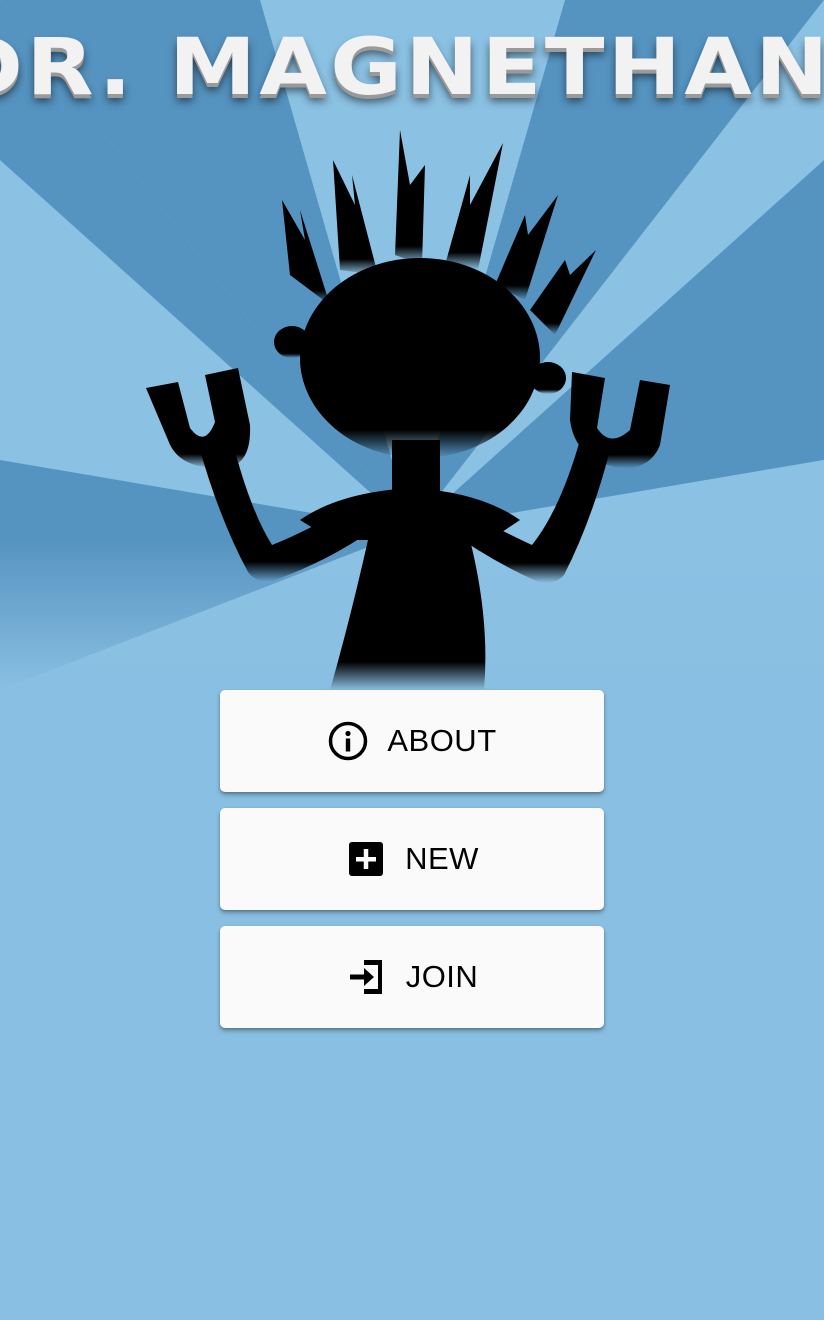 This screenshot has height=1320, width=824. I want to click on join-button: JOIN, so click(412, 977).